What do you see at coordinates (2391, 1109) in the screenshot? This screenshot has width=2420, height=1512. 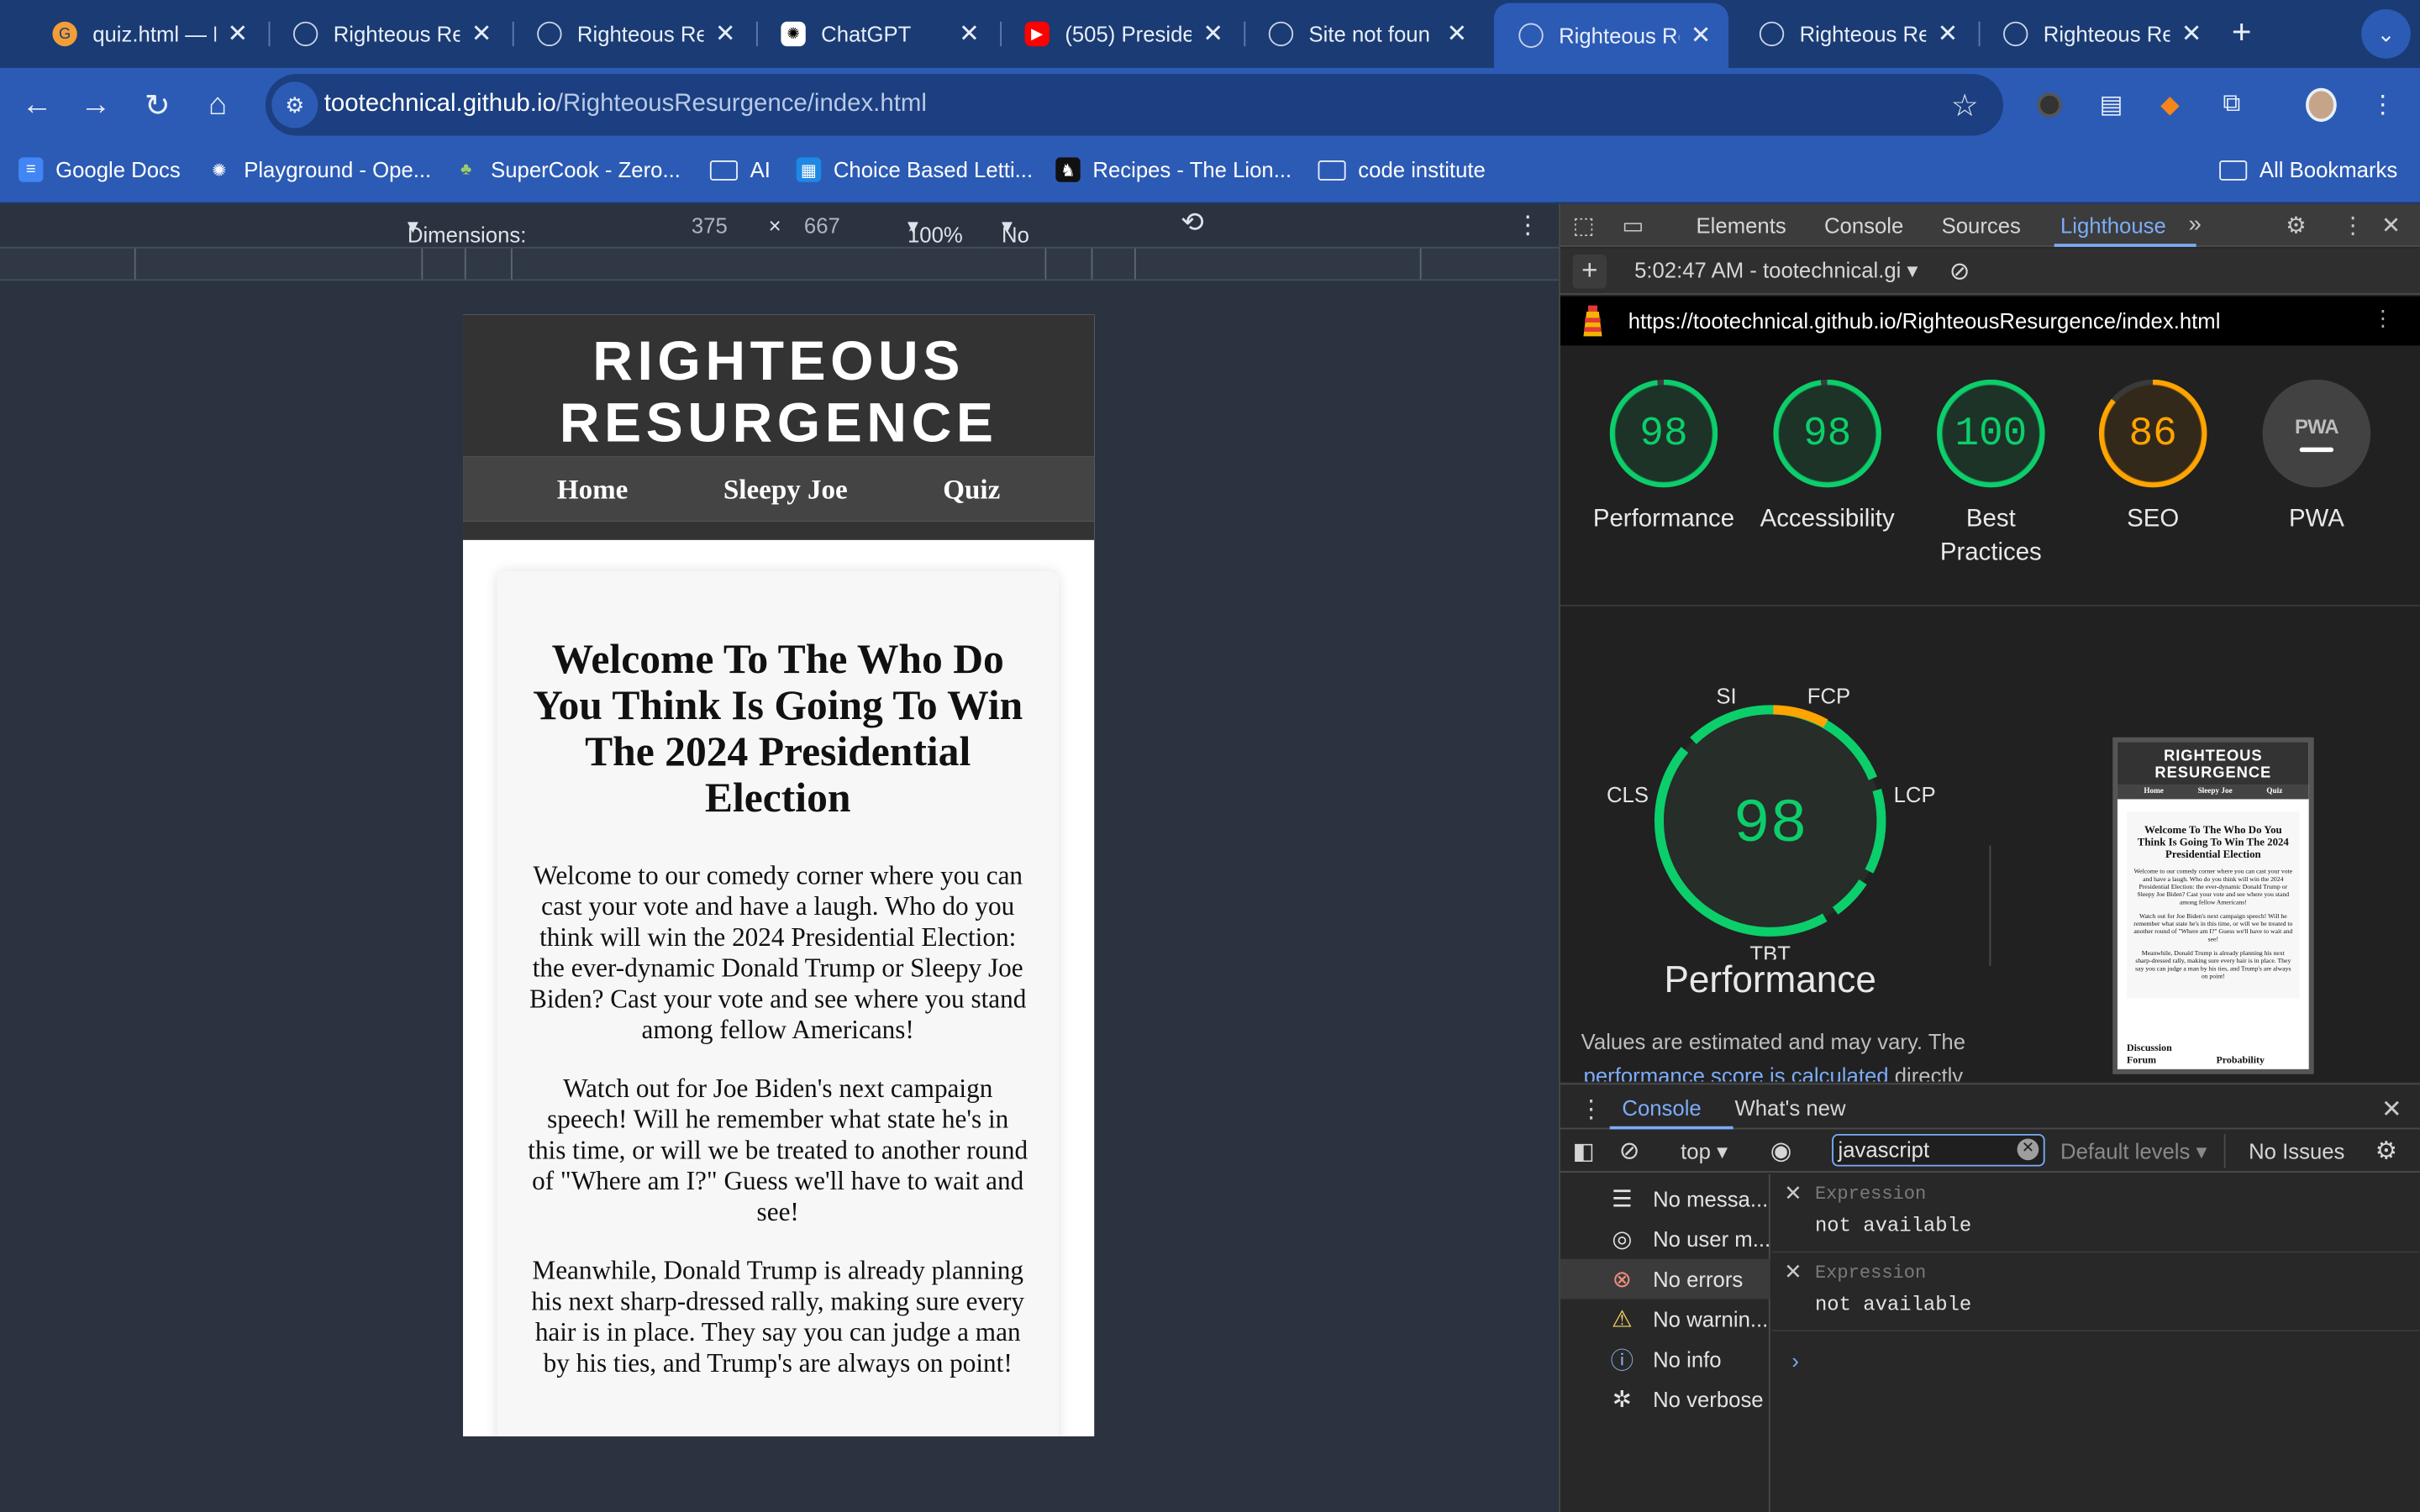 I see `close-drawer-icon: ✕` at bounding box center [2391, 1109].